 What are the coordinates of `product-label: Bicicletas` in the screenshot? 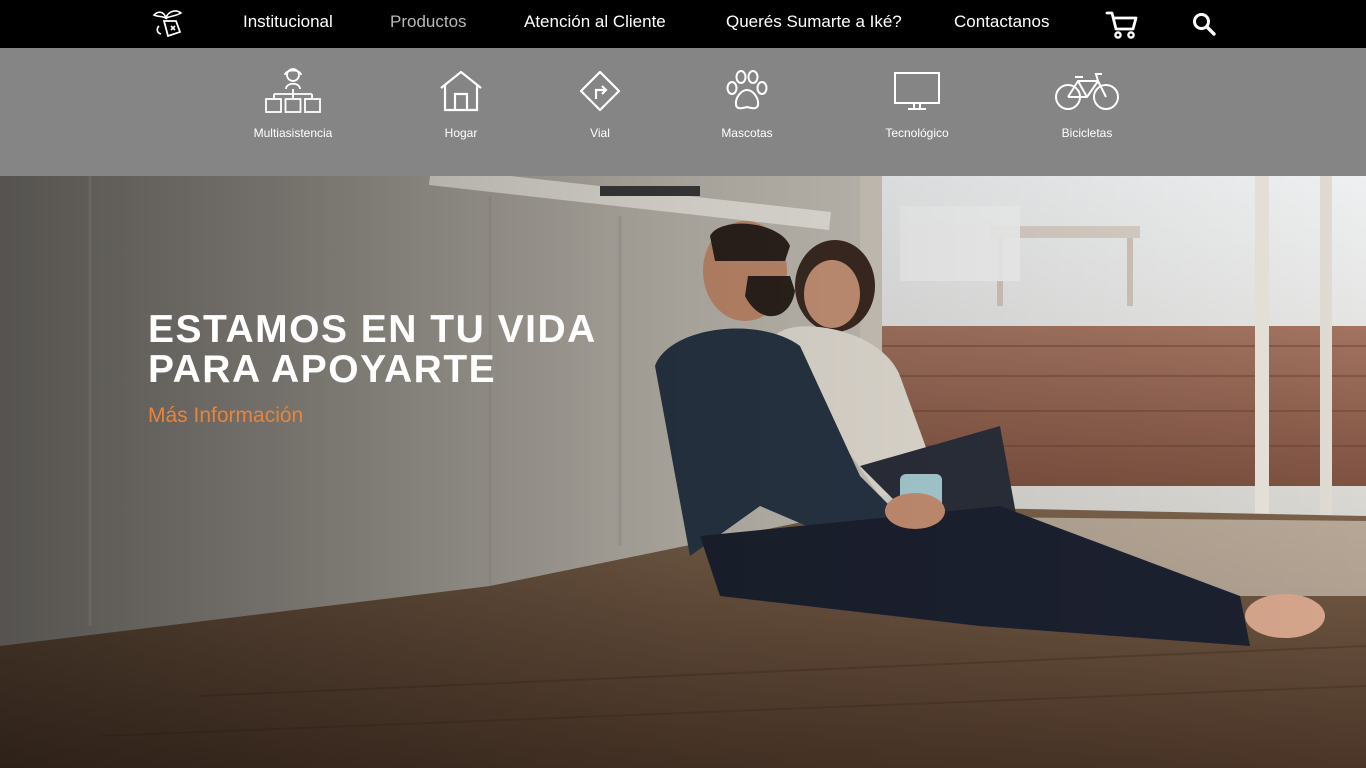 It's located at (1087, 133).